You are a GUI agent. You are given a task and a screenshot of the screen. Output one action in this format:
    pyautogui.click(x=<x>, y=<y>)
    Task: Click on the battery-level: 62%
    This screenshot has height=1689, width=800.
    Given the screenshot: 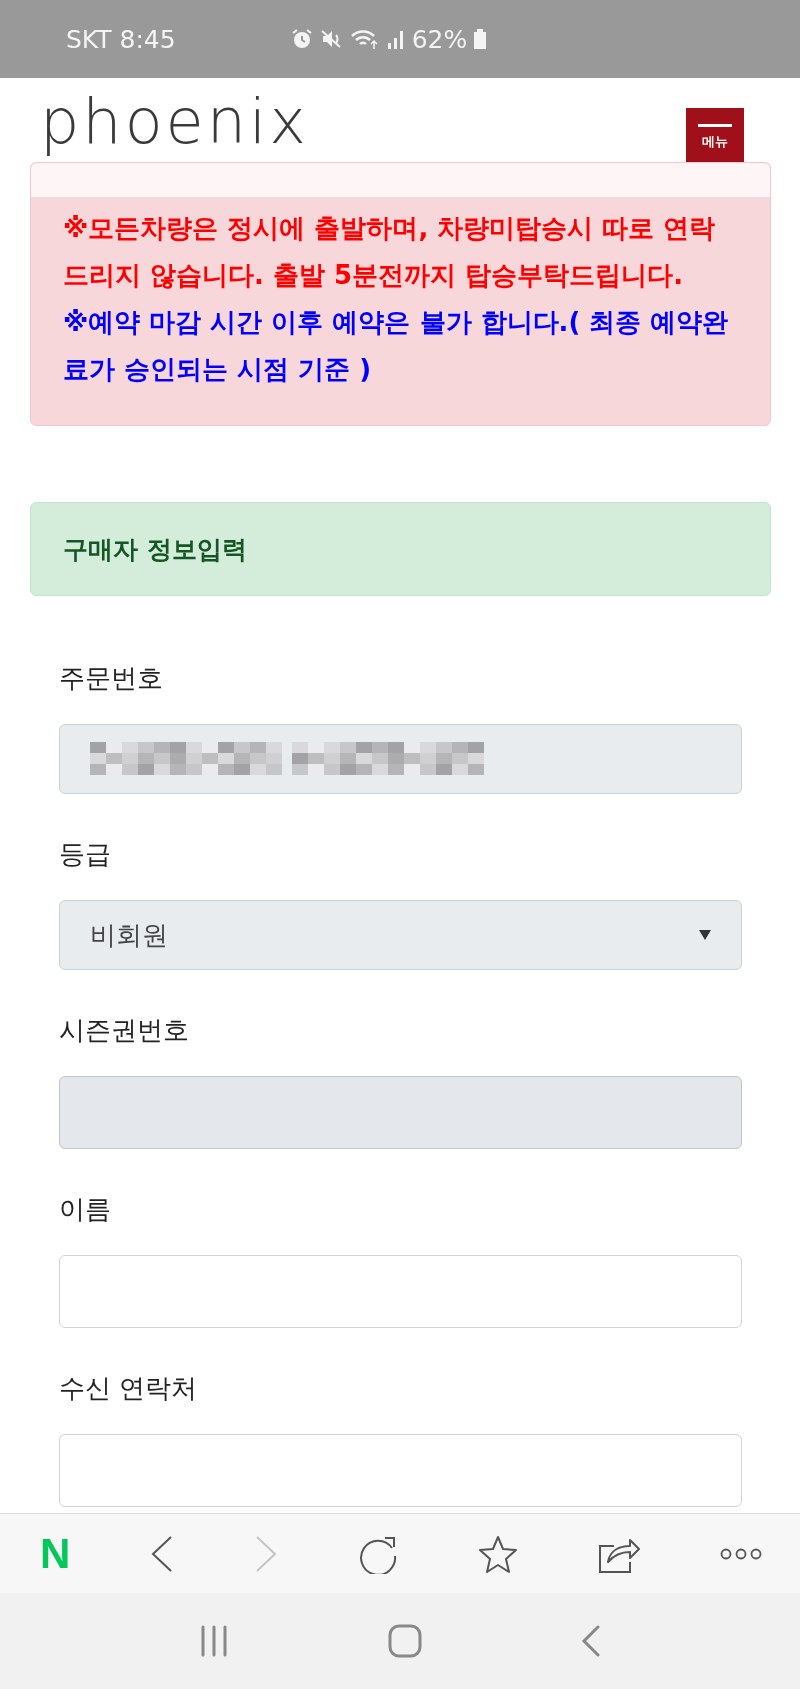 What is the action you would take?
    pyautogui.click(x=439, y=39)
    